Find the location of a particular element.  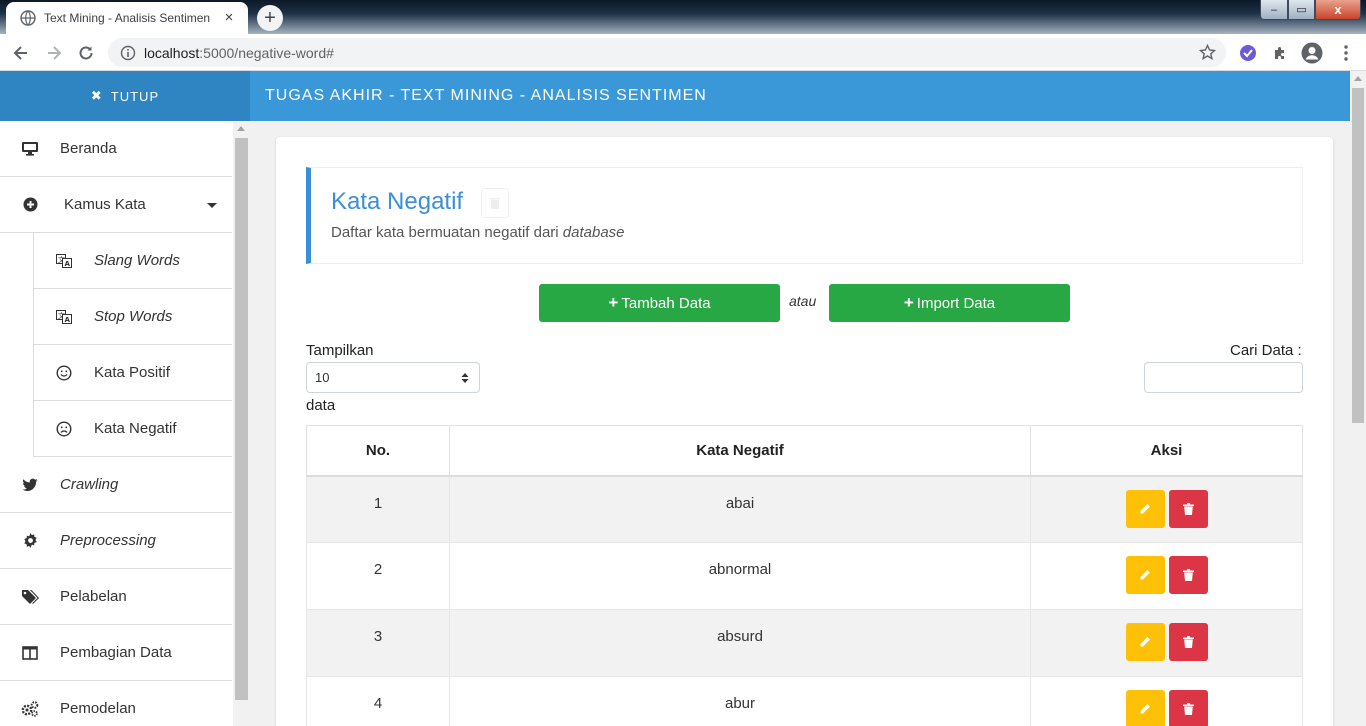

main-scroll-thumb is located at coordinates (1358, 255).